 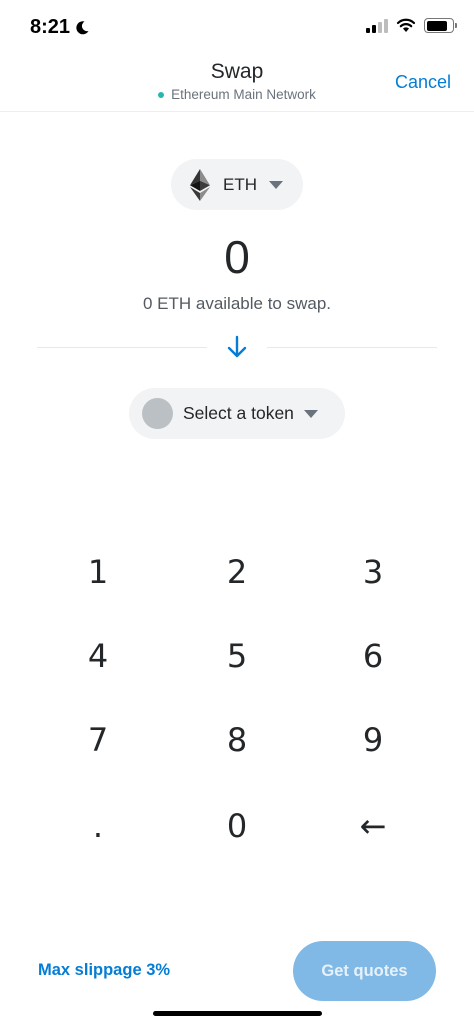 What do you see at coordinates (161, 94) in the screenshot?
I see `network-status-dot` at bounding box center [161, 94].